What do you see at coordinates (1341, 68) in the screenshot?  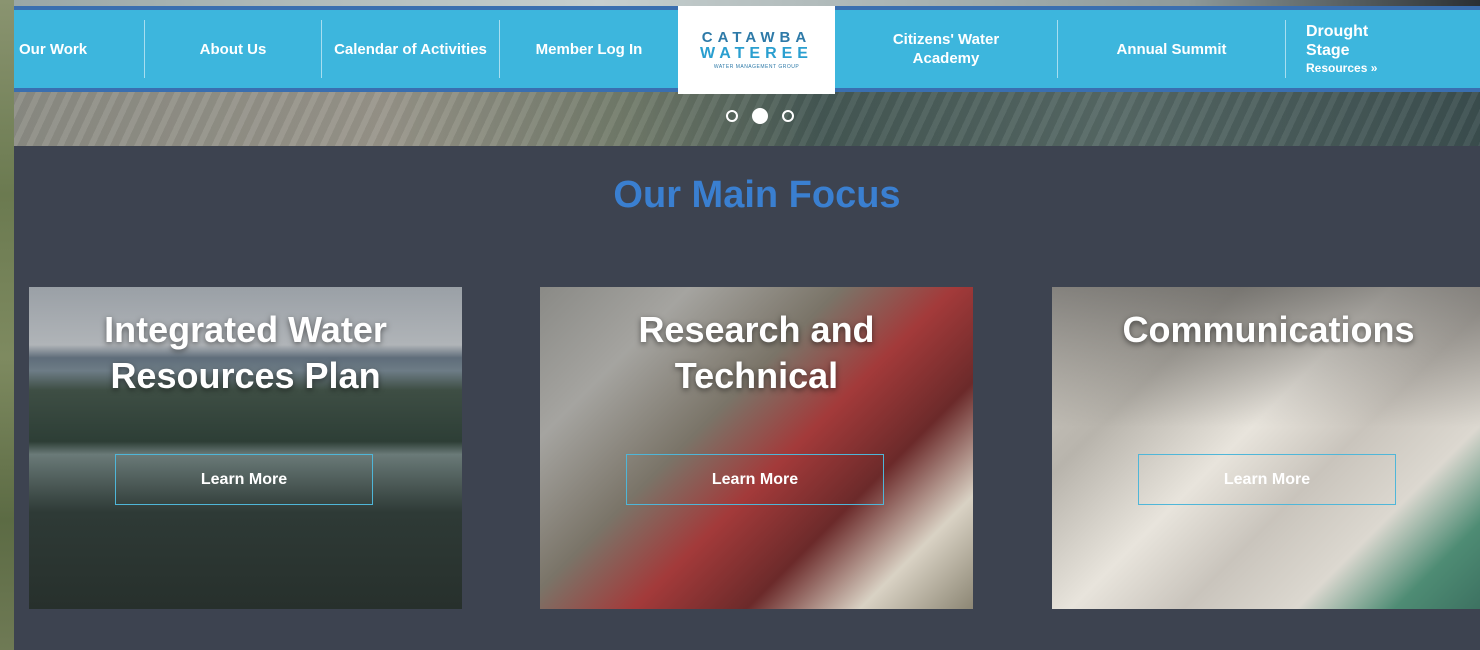 I see `drought-resources-link: Resources »` at bounding box center [1341, 68].